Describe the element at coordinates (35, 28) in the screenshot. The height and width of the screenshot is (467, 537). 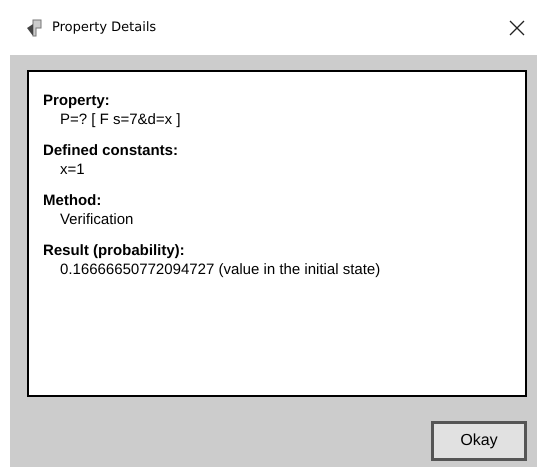
I see `app-logo-icon` at that location.